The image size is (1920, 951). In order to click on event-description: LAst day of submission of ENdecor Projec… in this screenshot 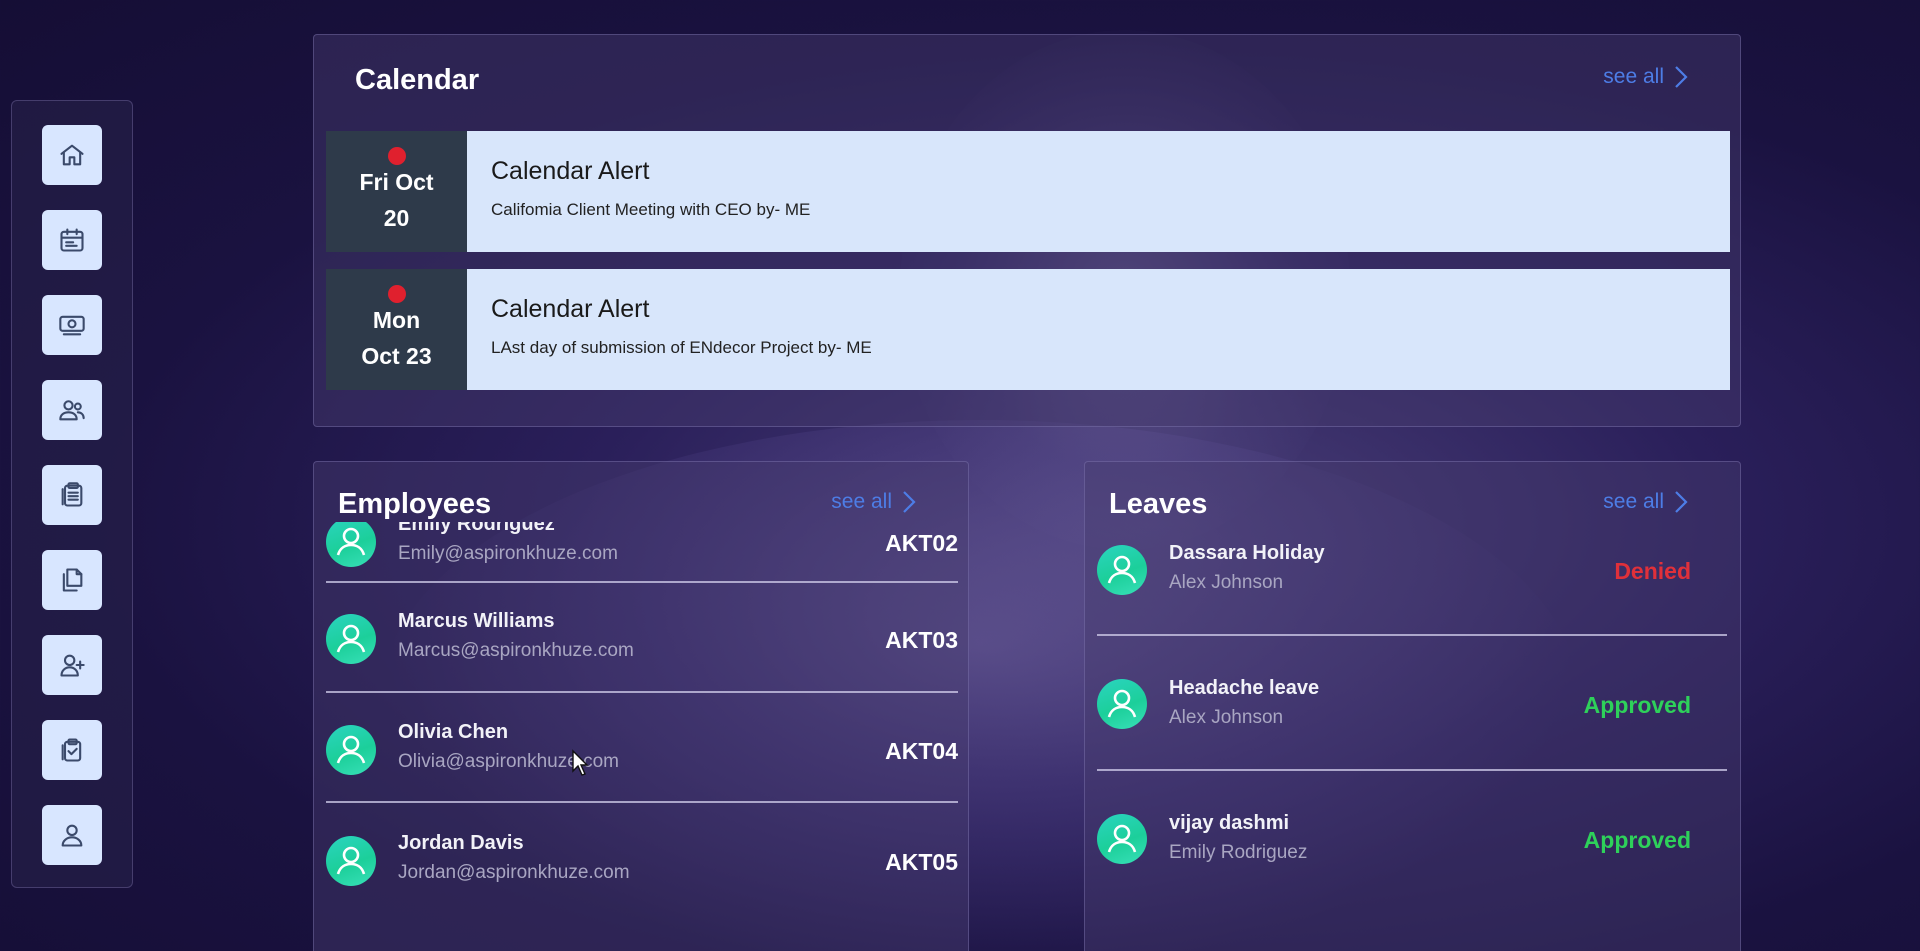, I will do `click(681, 347)`.